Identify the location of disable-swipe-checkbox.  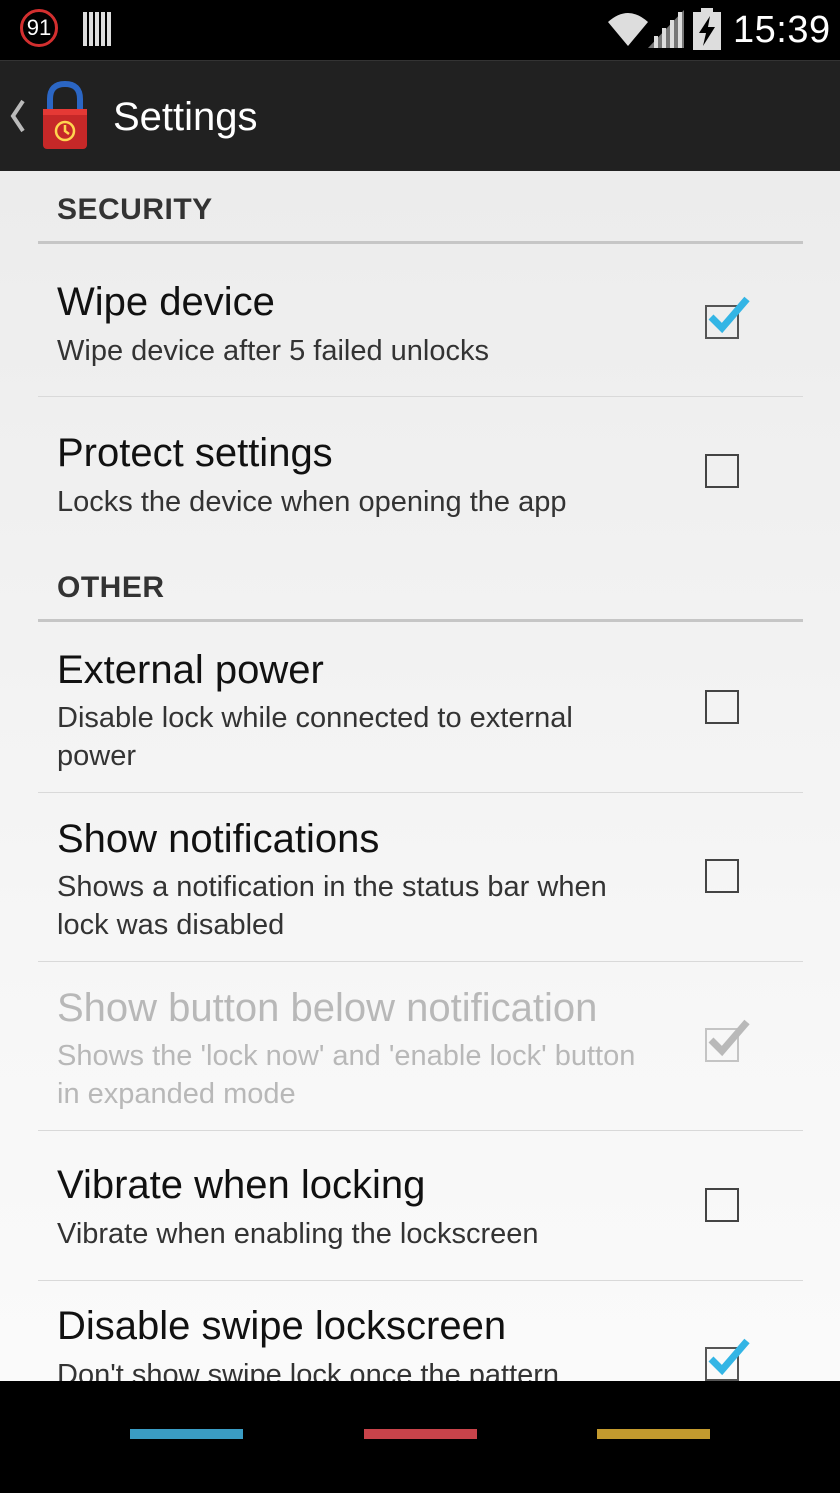
(727, 1359).